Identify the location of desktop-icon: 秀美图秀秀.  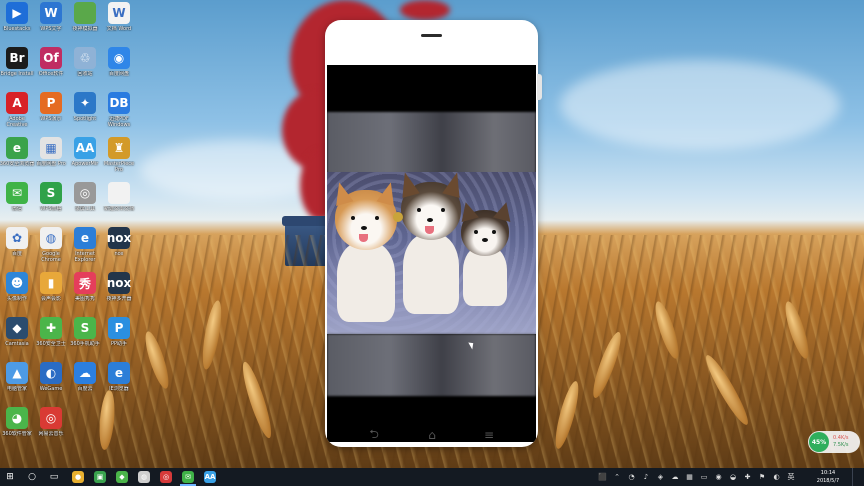
(85, 294).